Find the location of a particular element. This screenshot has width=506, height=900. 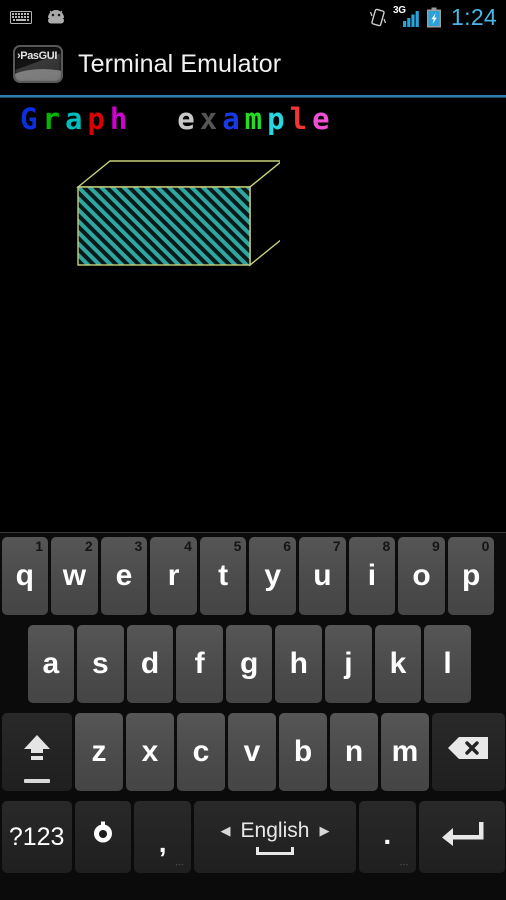

key-z: z is located at coordinates (99, 752).